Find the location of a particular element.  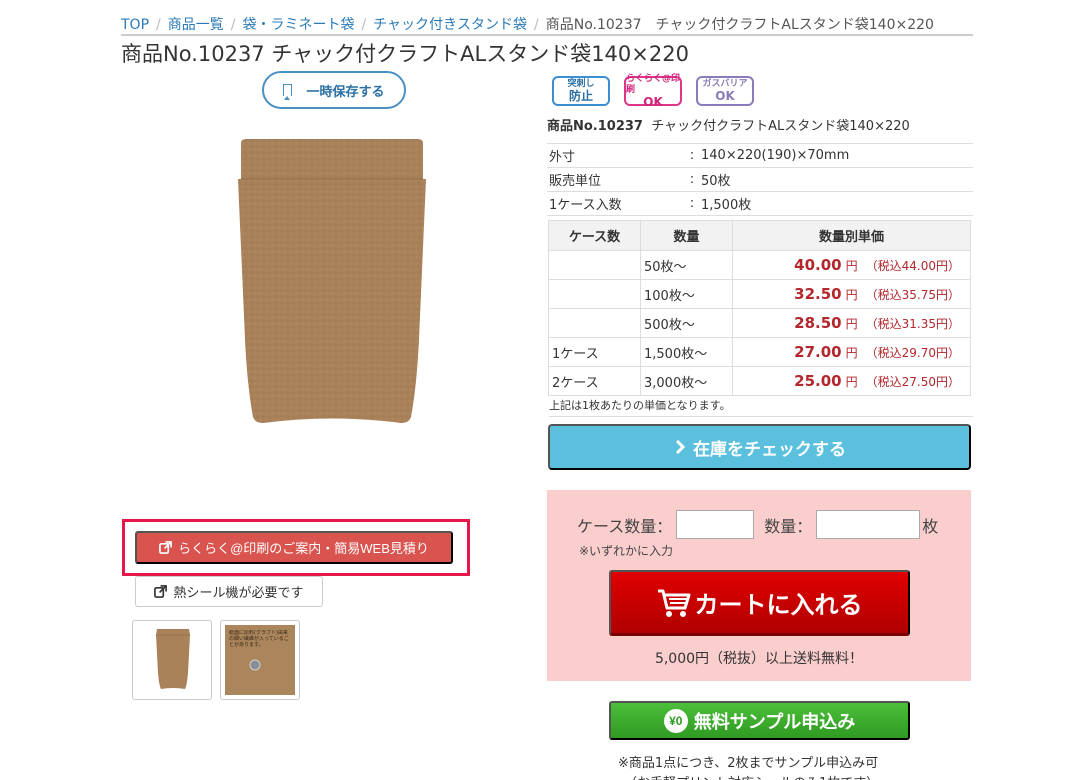

tax-included-price: （税込31.35円） is located at coordinates (912, 324).